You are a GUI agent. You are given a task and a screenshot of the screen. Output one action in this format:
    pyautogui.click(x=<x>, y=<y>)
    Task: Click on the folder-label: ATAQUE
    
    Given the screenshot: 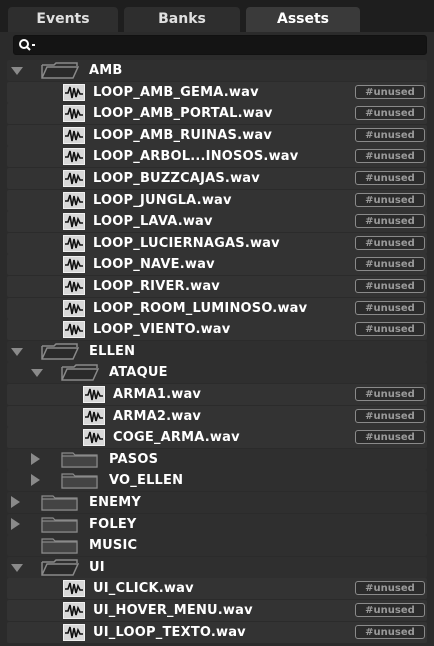 What is the action you would take?
    pyautogui.click(x=138, y=373)
    